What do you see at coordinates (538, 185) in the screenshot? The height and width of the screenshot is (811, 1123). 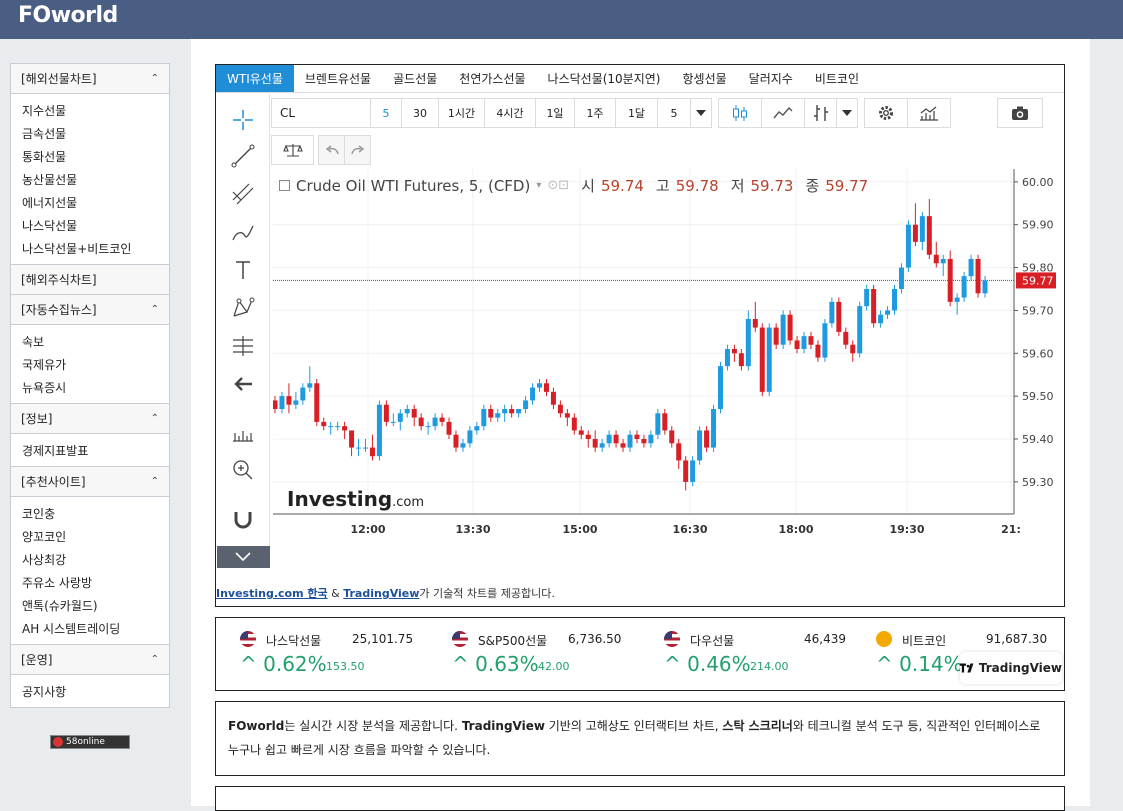 I see `caret-down-icon: ▾` at bounding box center [538, 185].